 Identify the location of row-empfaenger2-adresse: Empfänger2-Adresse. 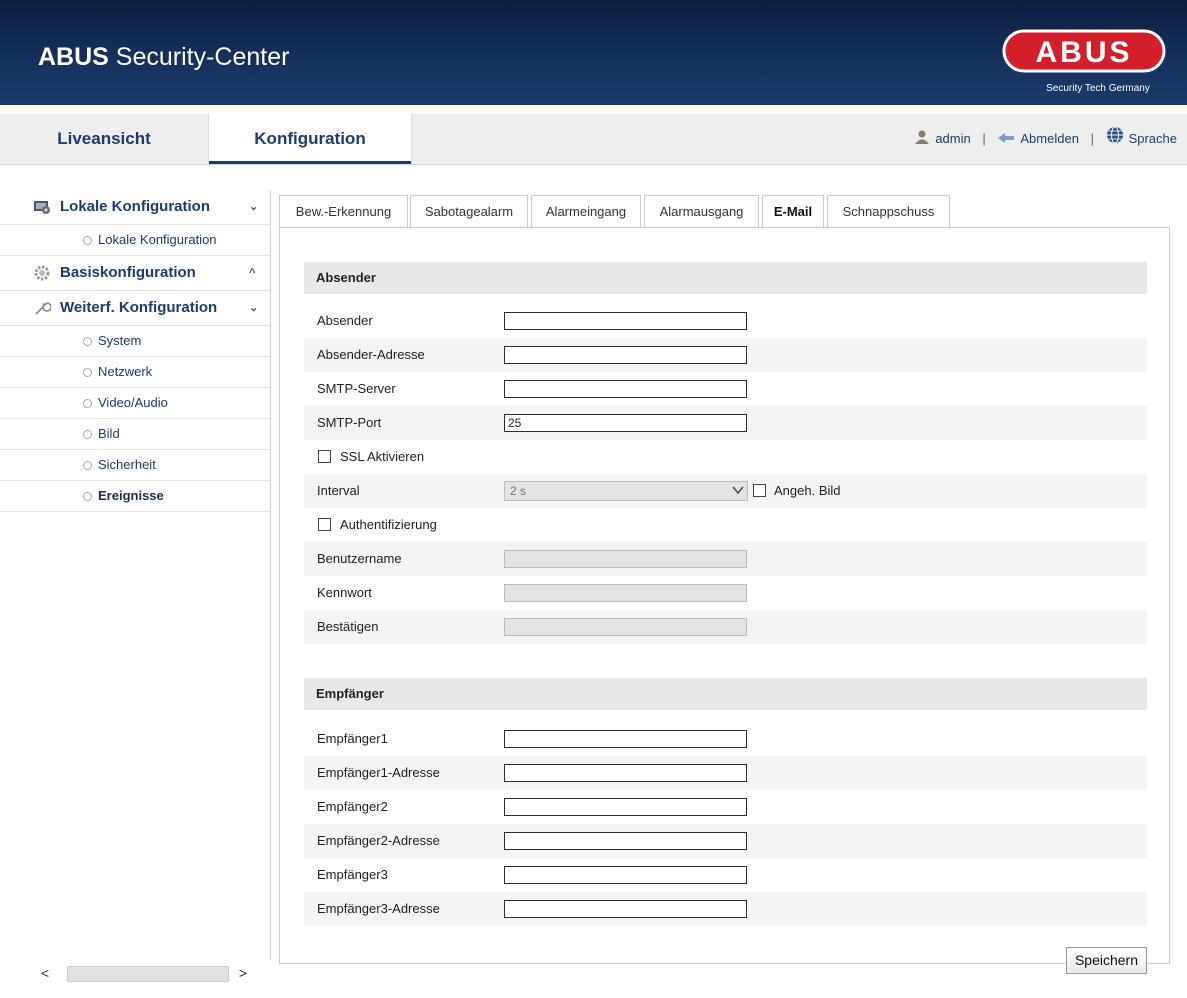
(725, 841).